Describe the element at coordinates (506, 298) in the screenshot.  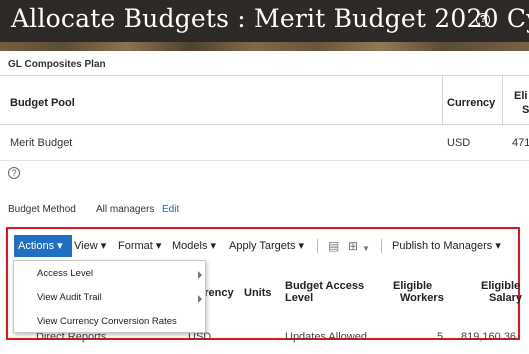
I see `column-eligible-salary-line2: Salary` at that location.